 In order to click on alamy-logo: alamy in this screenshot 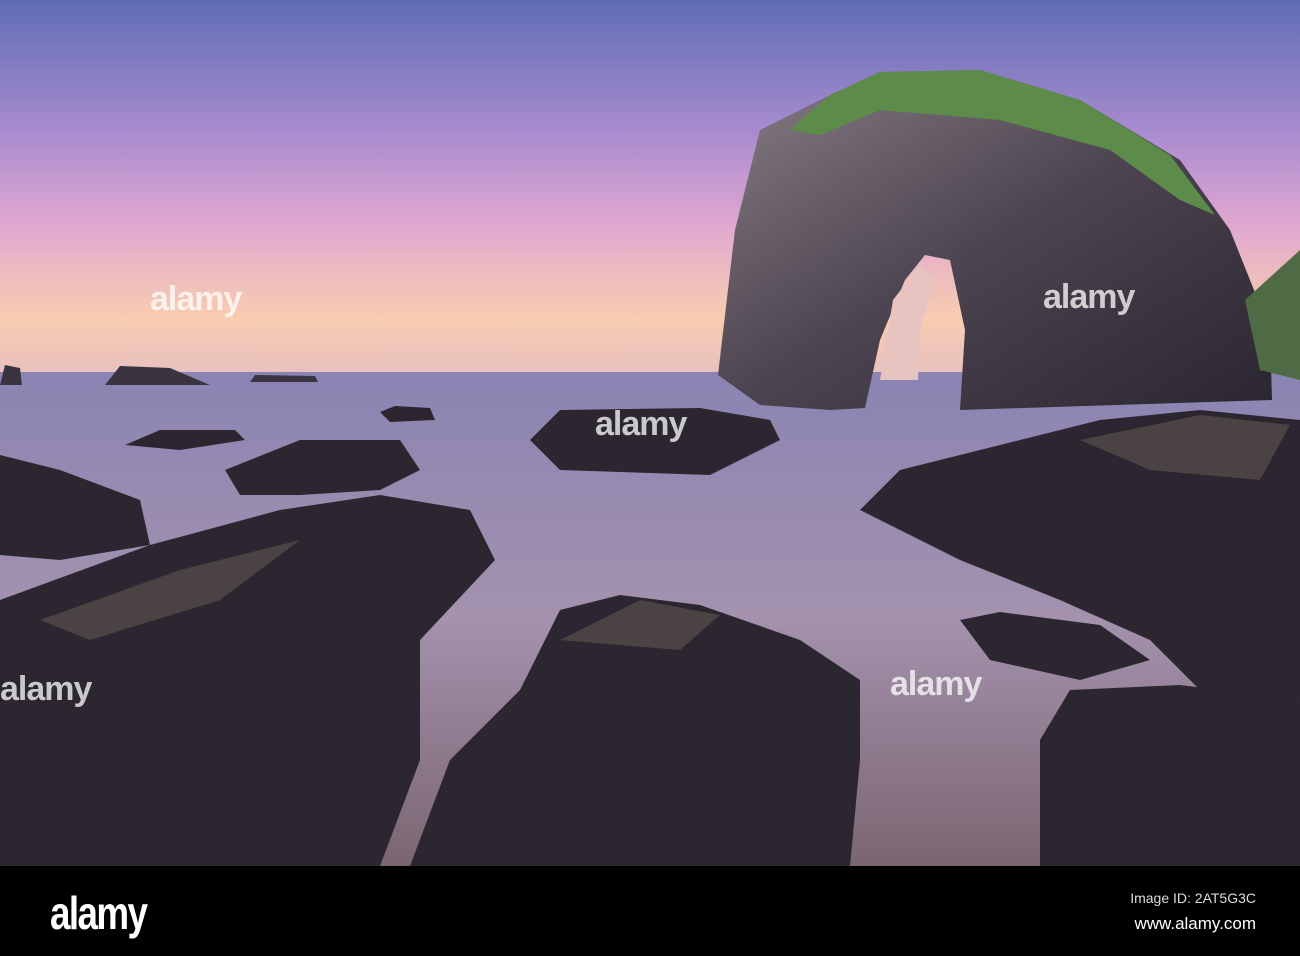, I will do `click(99, 913)`.